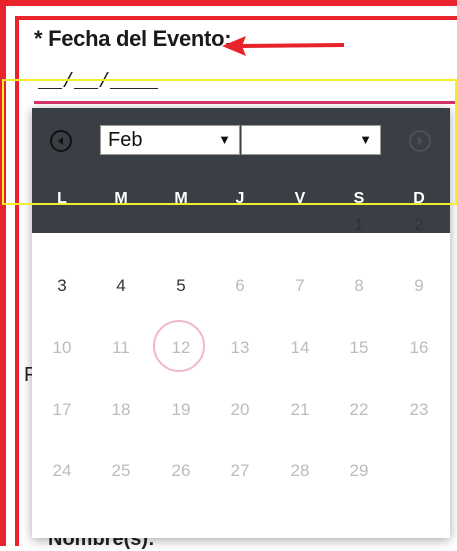 The height and width of the screenshot is (551, 457). I want to click on day-cell: 14, so click(300, 347).